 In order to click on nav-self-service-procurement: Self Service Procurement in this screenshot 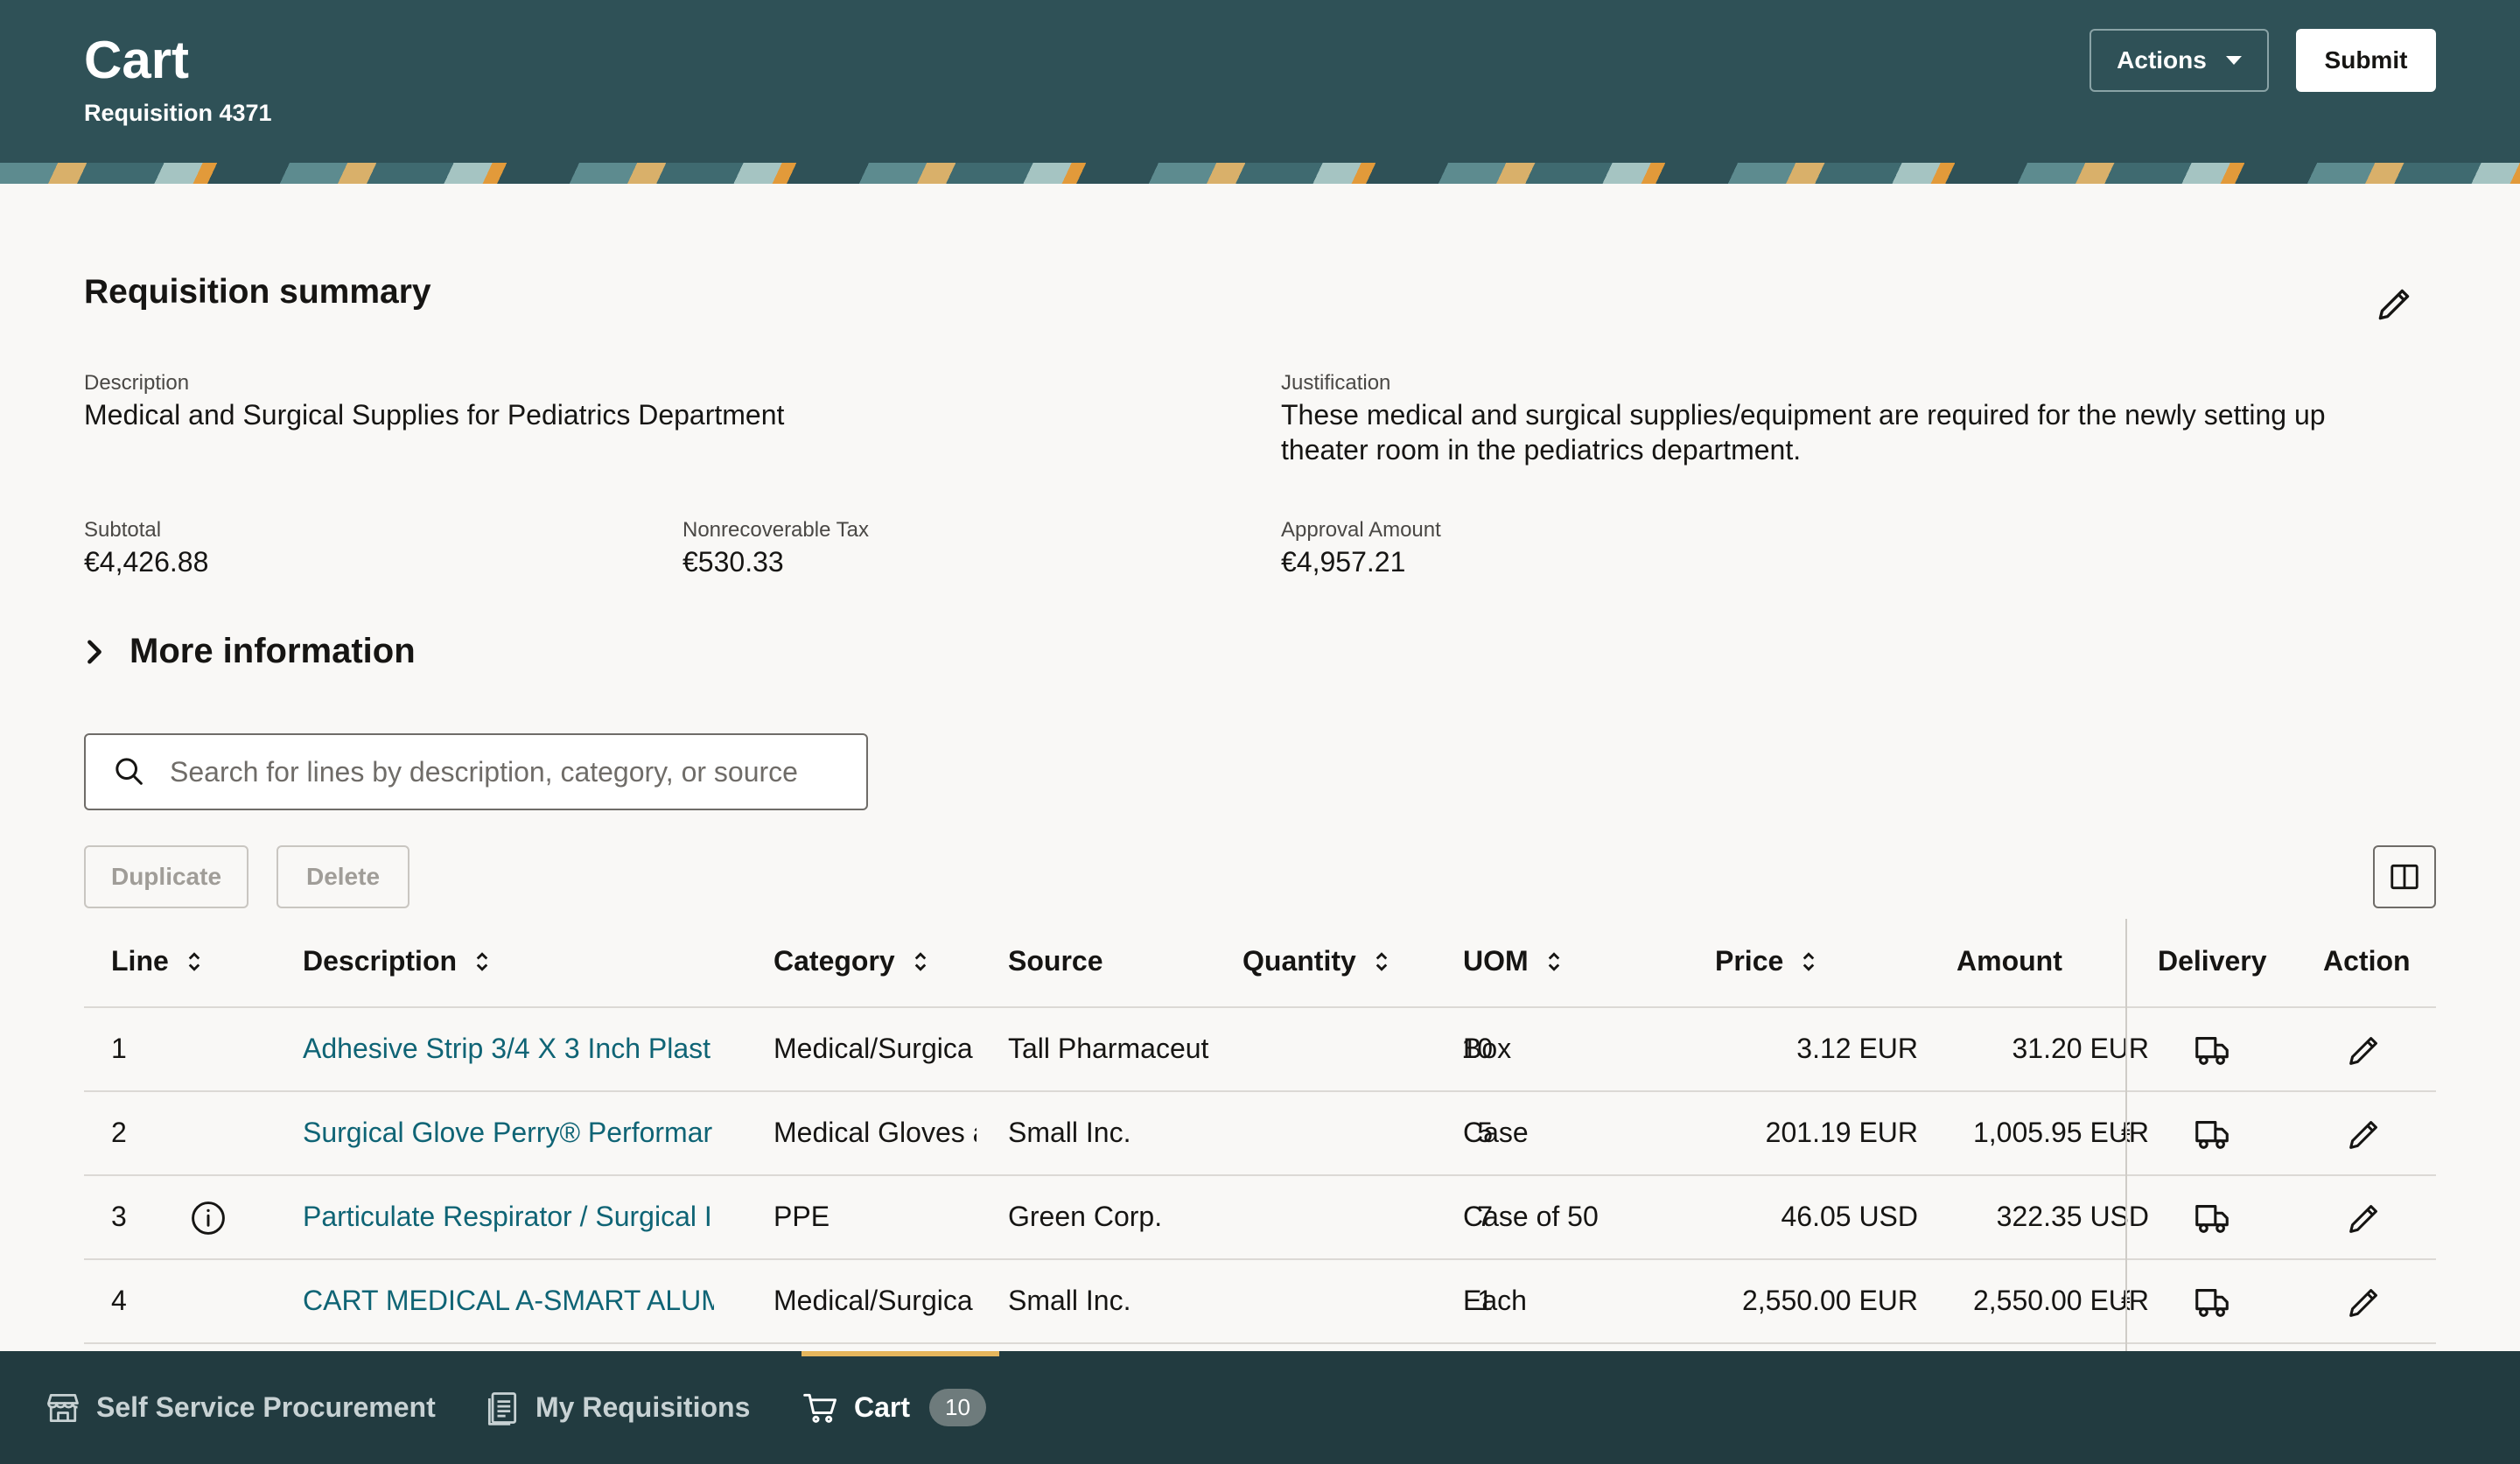, I will do `click(240, 1408)`.